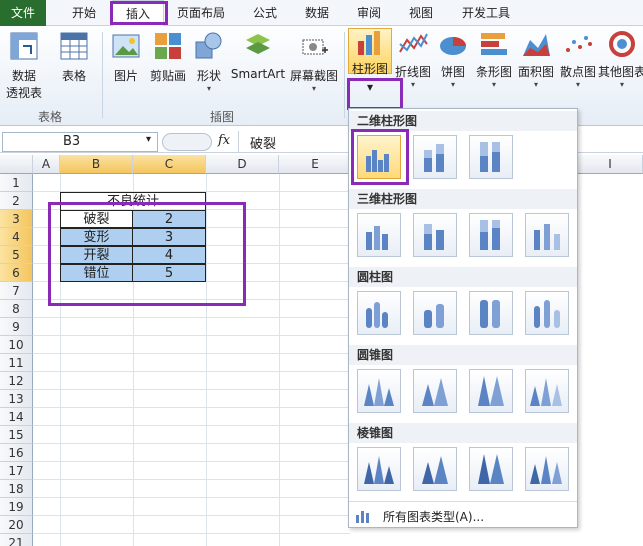 The image size is (643, 546). I want to click on row-header: 1, so click(16, 183).